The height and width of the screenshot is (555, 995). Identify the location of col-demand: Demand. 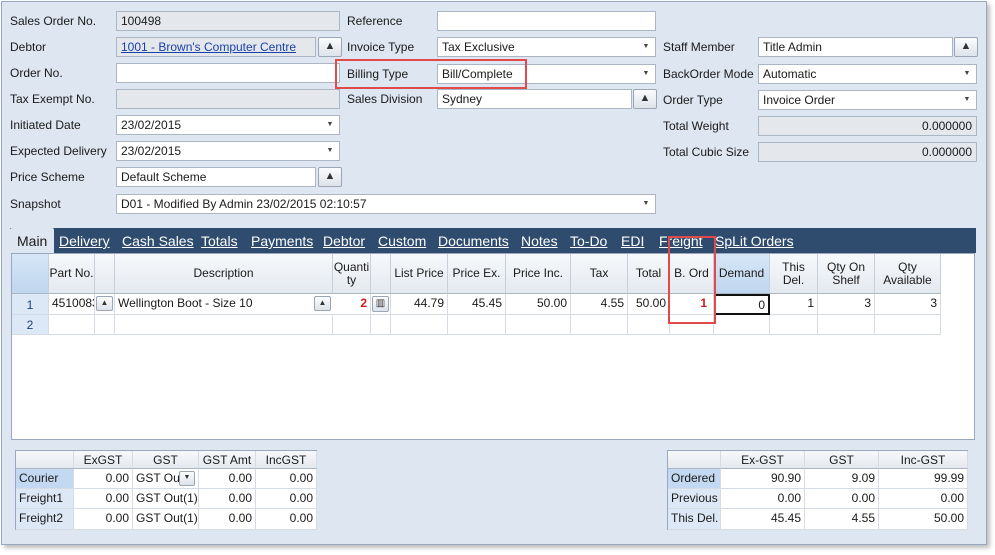
(742, 274).